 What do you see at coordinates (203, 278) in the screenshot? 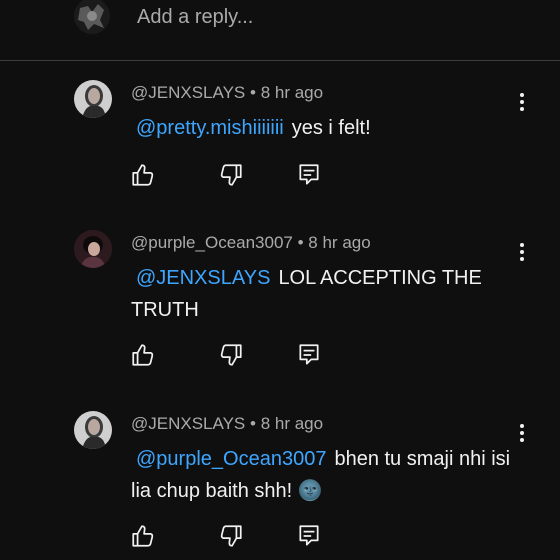
I see `mention-link: @JENXSLAYS` at bounding box center [203, 278].